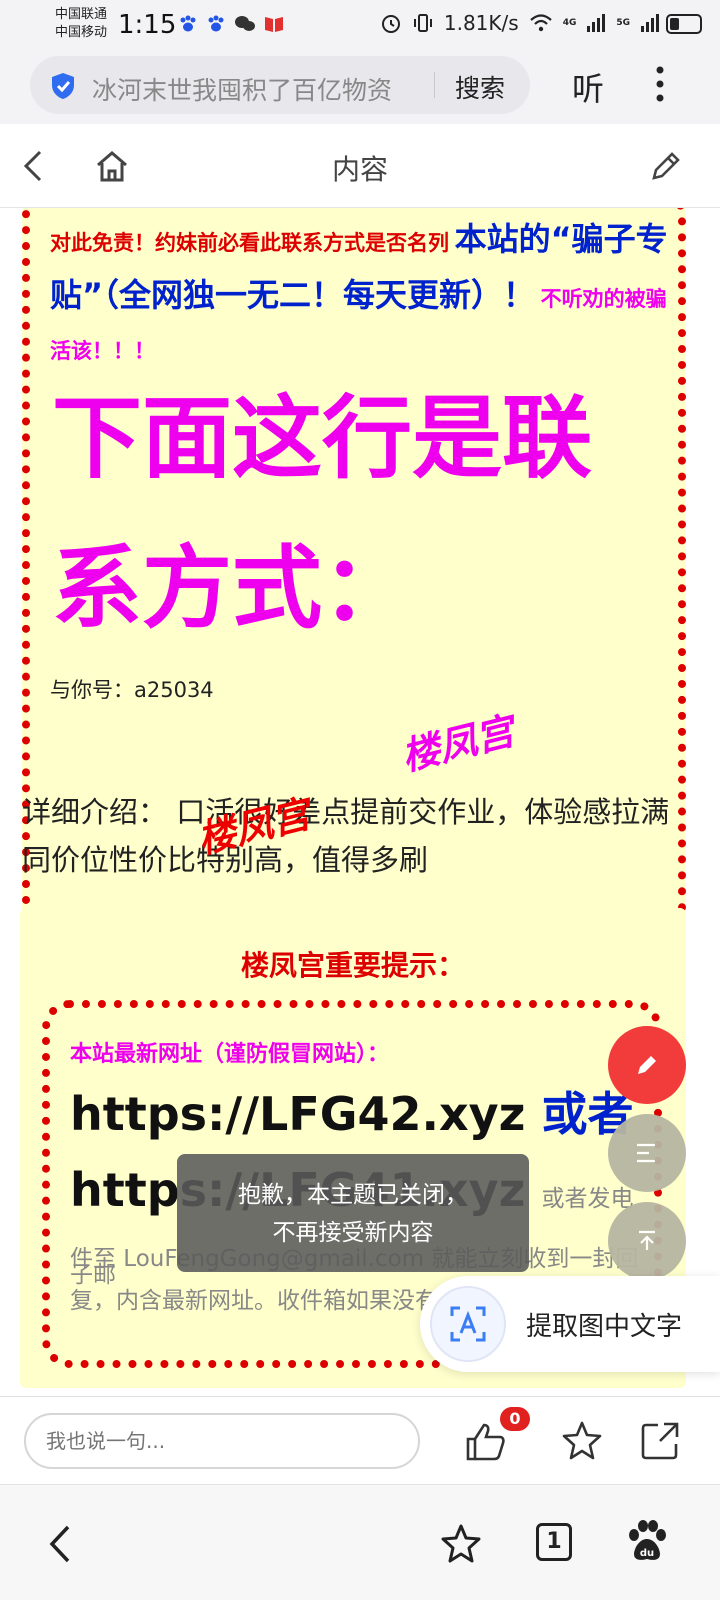 The height and width of the screenshot is (1600, 720). I want to click on shield-check-icon, so click(63, 86).